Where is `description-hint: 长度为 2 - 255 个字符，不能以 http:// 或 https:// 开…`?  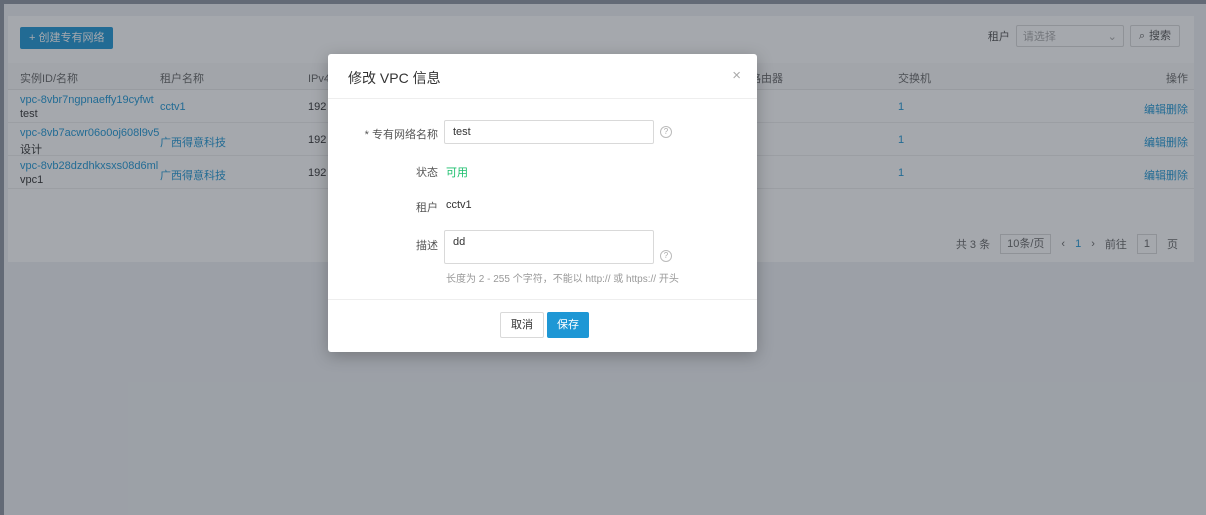
description-hint: 长度为 2 - 255 个字符，不能以 http:// 或 https:// 开… is located at coordinates (562, 279).